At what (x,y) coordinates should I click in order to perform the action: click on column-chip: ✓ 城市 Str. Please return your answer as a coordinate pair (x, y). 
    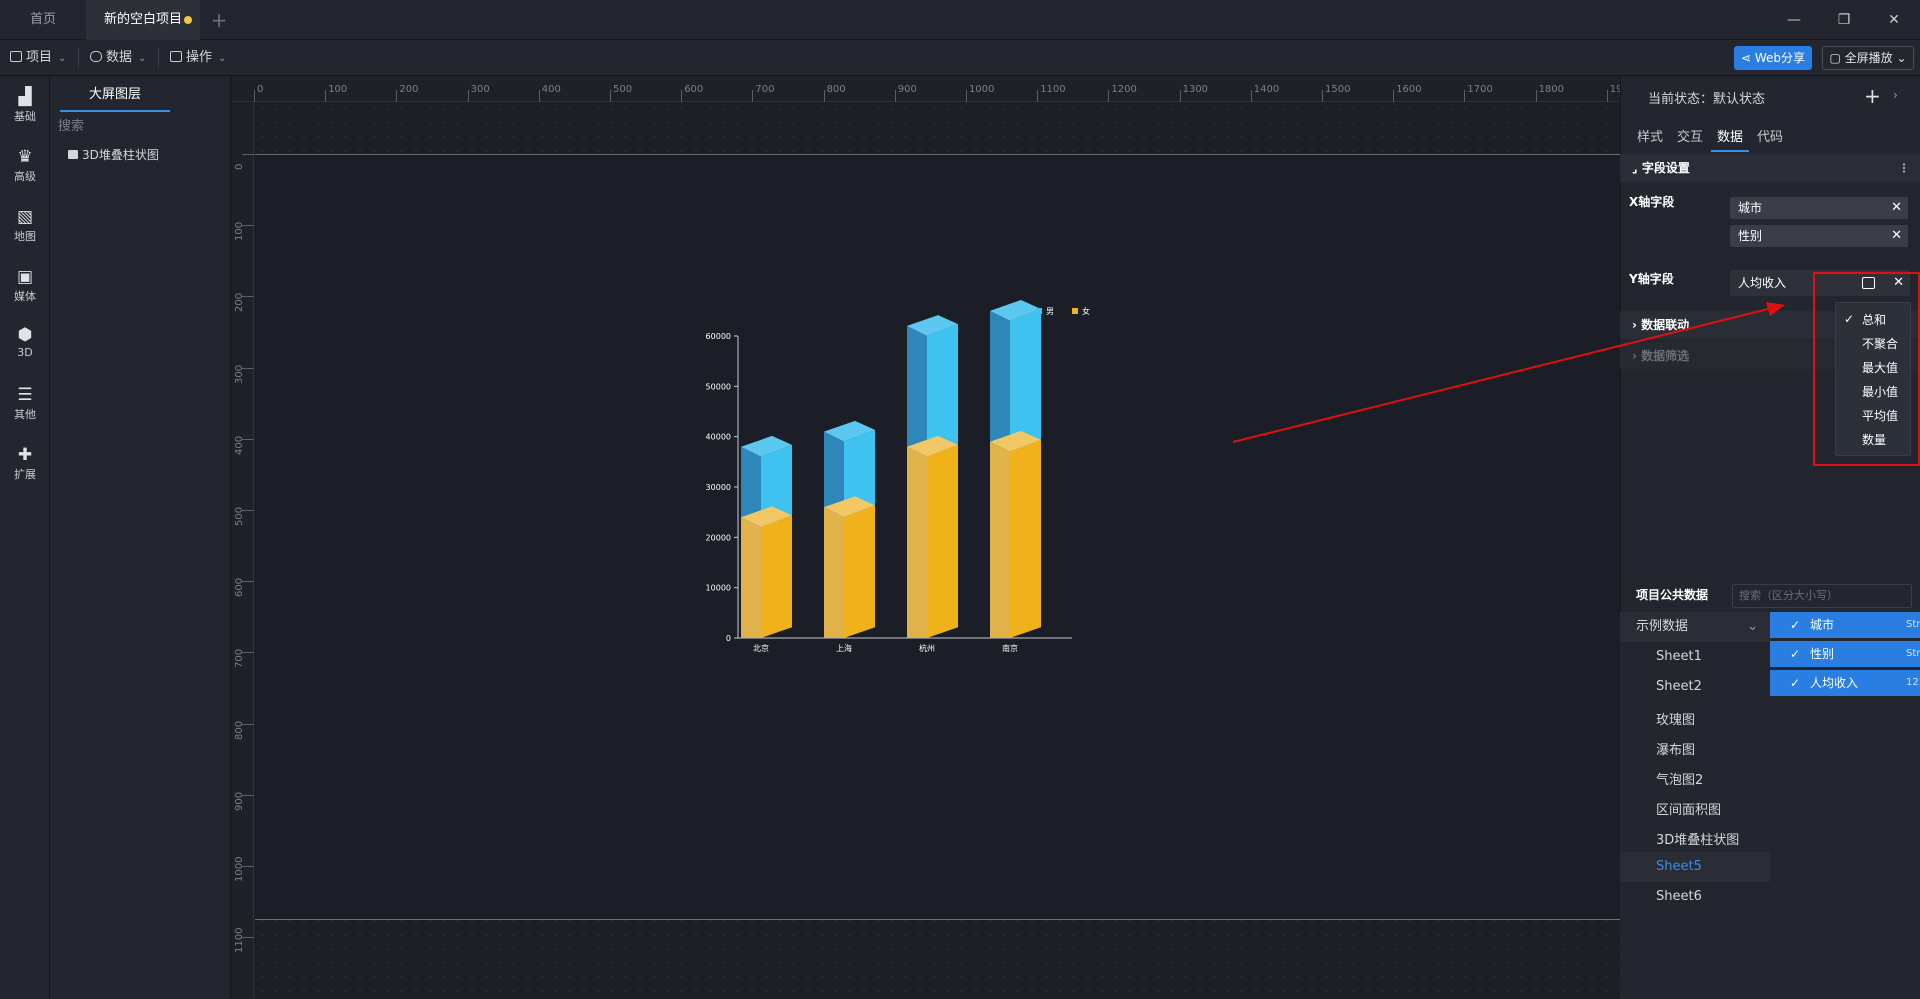
    Looking at the image, I should click on (1845, 625).